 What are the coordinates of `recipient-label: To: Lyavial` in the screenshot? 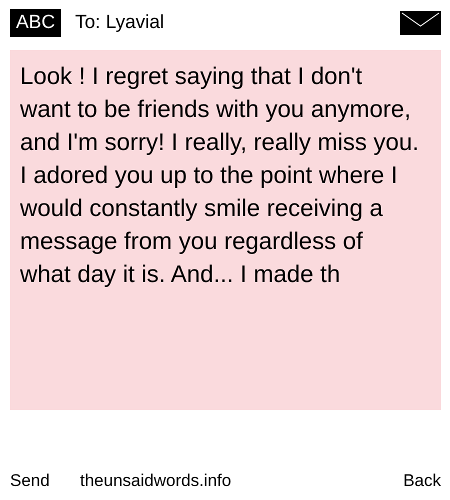 It's located at (120, 23).